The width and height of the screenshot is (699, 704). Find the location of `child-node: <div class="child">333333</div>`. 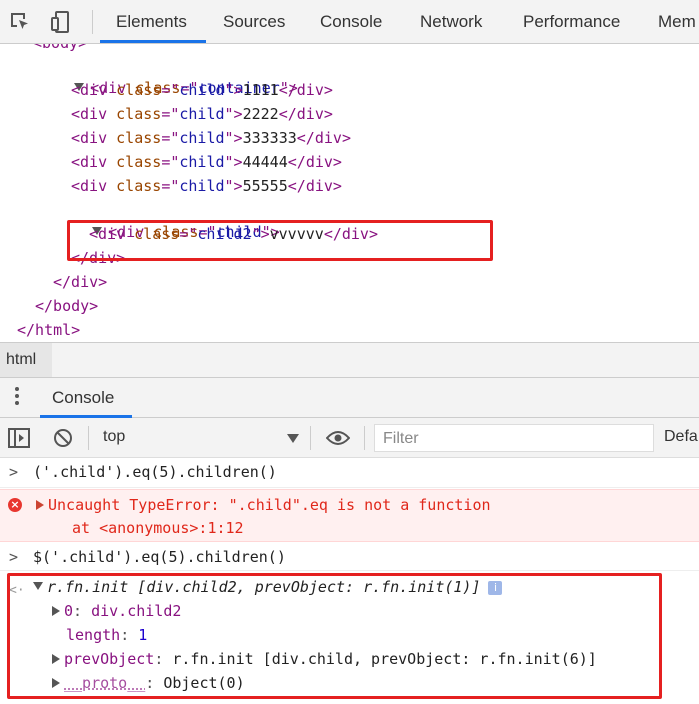

child-node: <div class="child">333333</div> is located at coordinates (211, 138).